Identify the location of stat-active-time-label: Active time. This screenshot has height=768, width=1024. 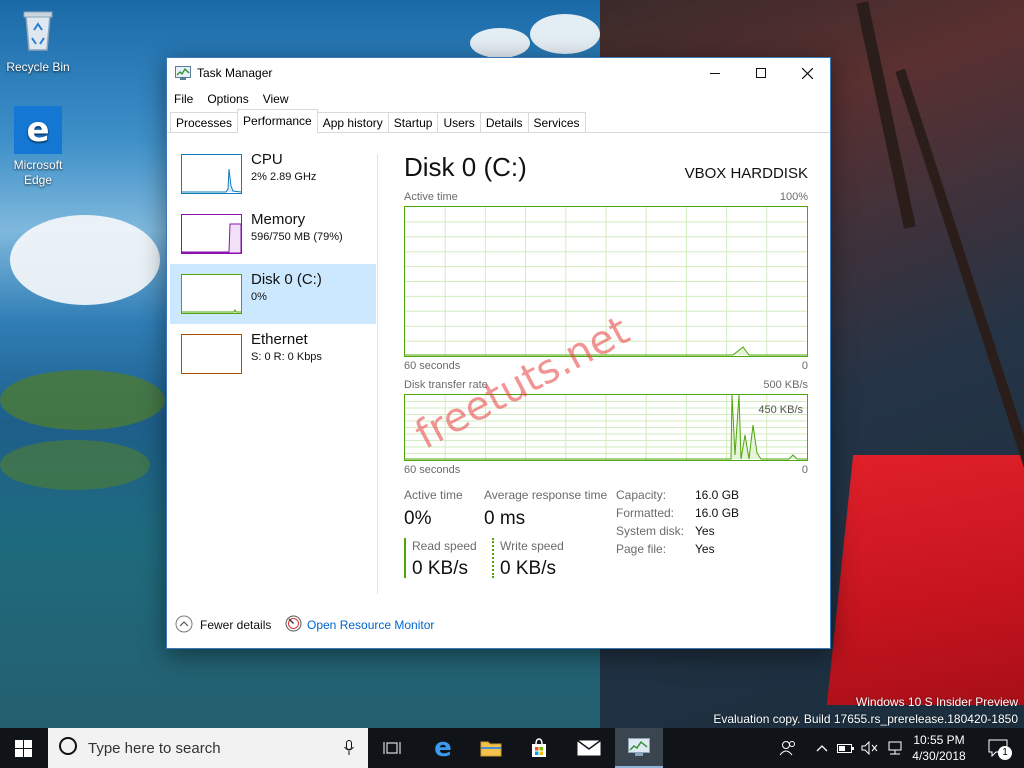
(433, 495).